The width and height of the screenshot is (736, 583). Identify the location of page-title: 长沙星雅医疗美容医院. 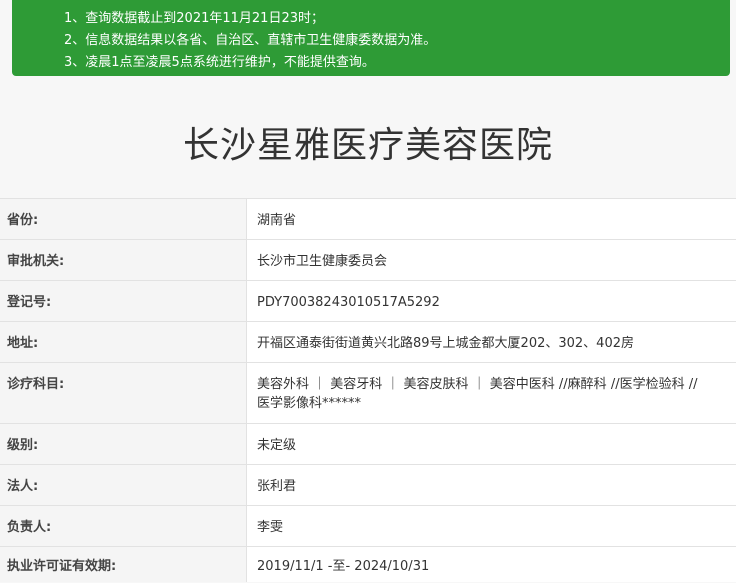
(367, 145).